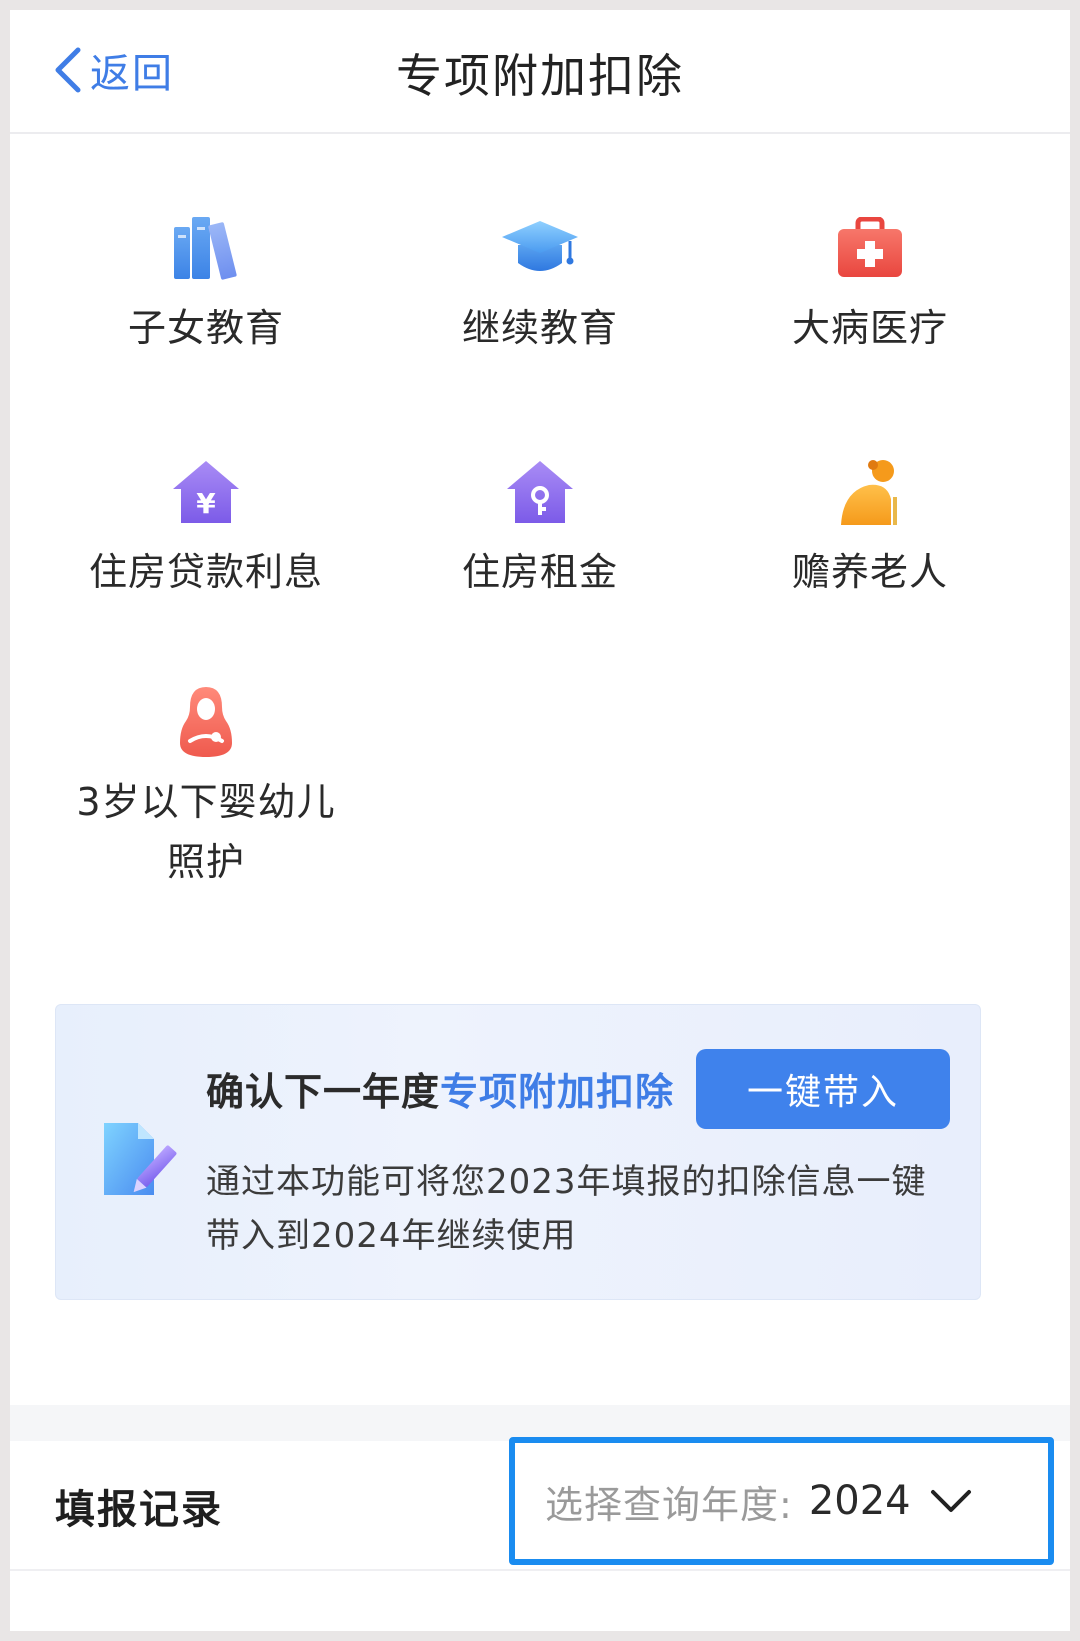  I want to click on category-infant-care: 3岁以下婴幼儿照护, so click(206, 787).